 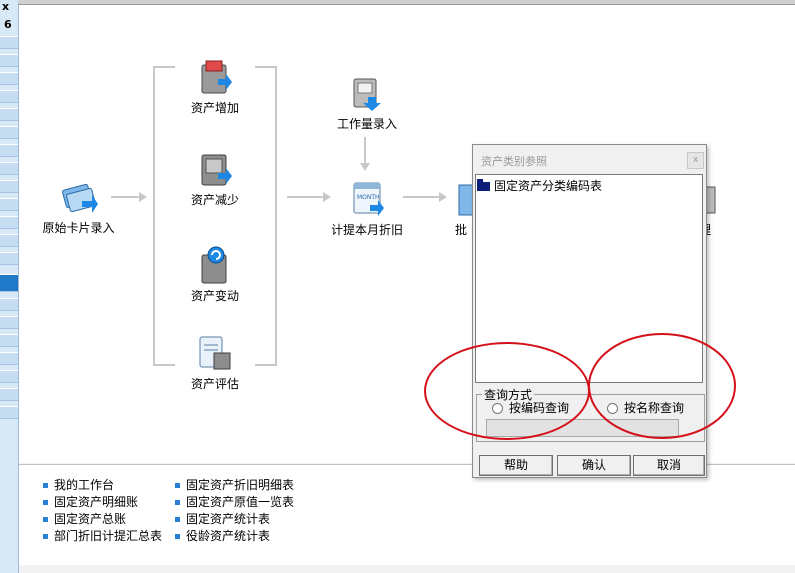 What do you see at coordinates (102, 535) in the screenshot?
I see `link-dept-depreciation-summary: 部门折旧计提汇总表` at bounding box center [102, 535].